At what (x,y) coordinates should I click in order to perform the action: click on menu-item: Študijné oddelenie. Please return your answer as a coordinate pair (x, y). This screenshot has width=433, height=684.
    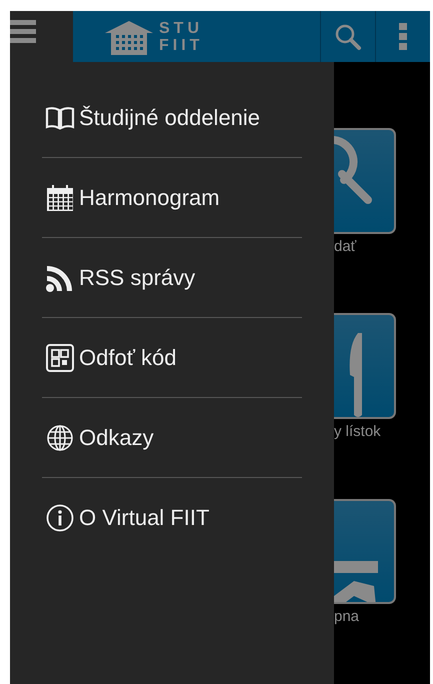
    Looking at the image, I should click on (172, 118).